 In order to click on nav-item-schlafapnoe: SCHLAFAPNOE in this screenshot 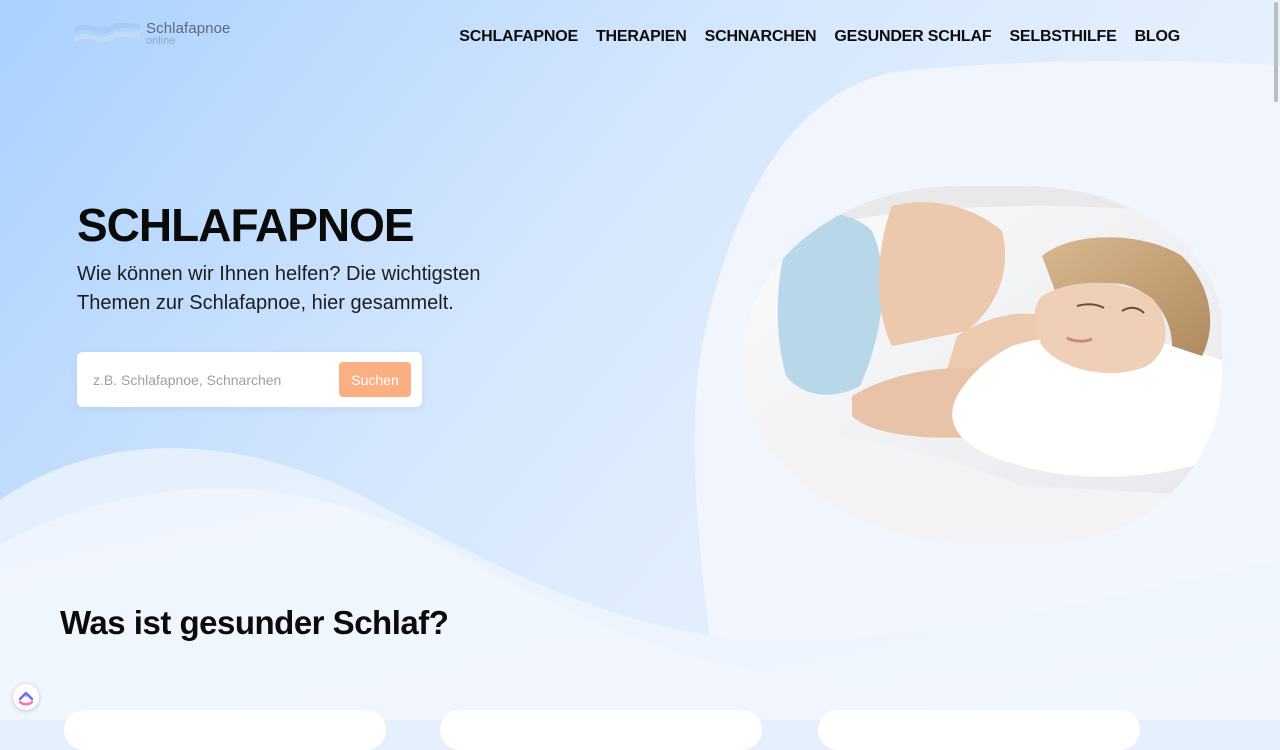, I will do `click(518, 37)`.